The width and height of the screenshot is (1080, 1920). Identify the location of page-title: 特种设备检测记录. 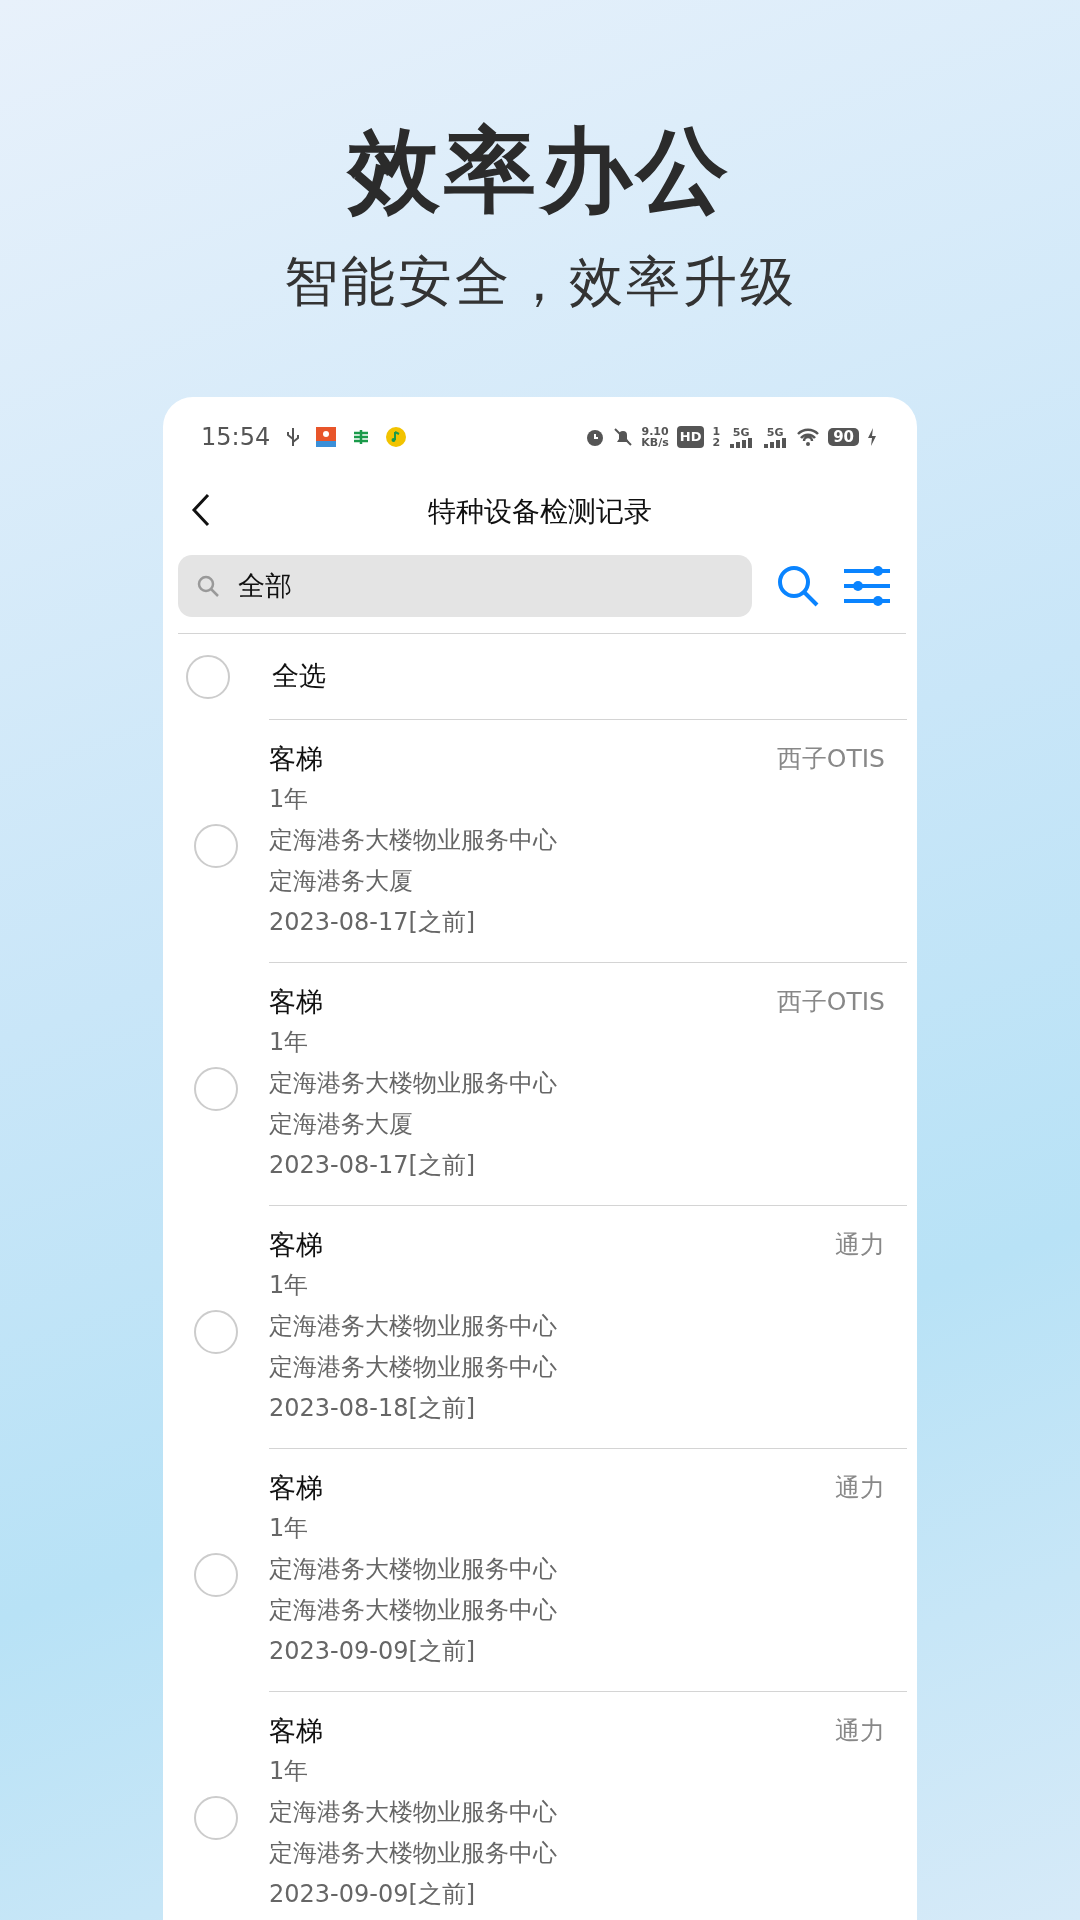
(540, 512).